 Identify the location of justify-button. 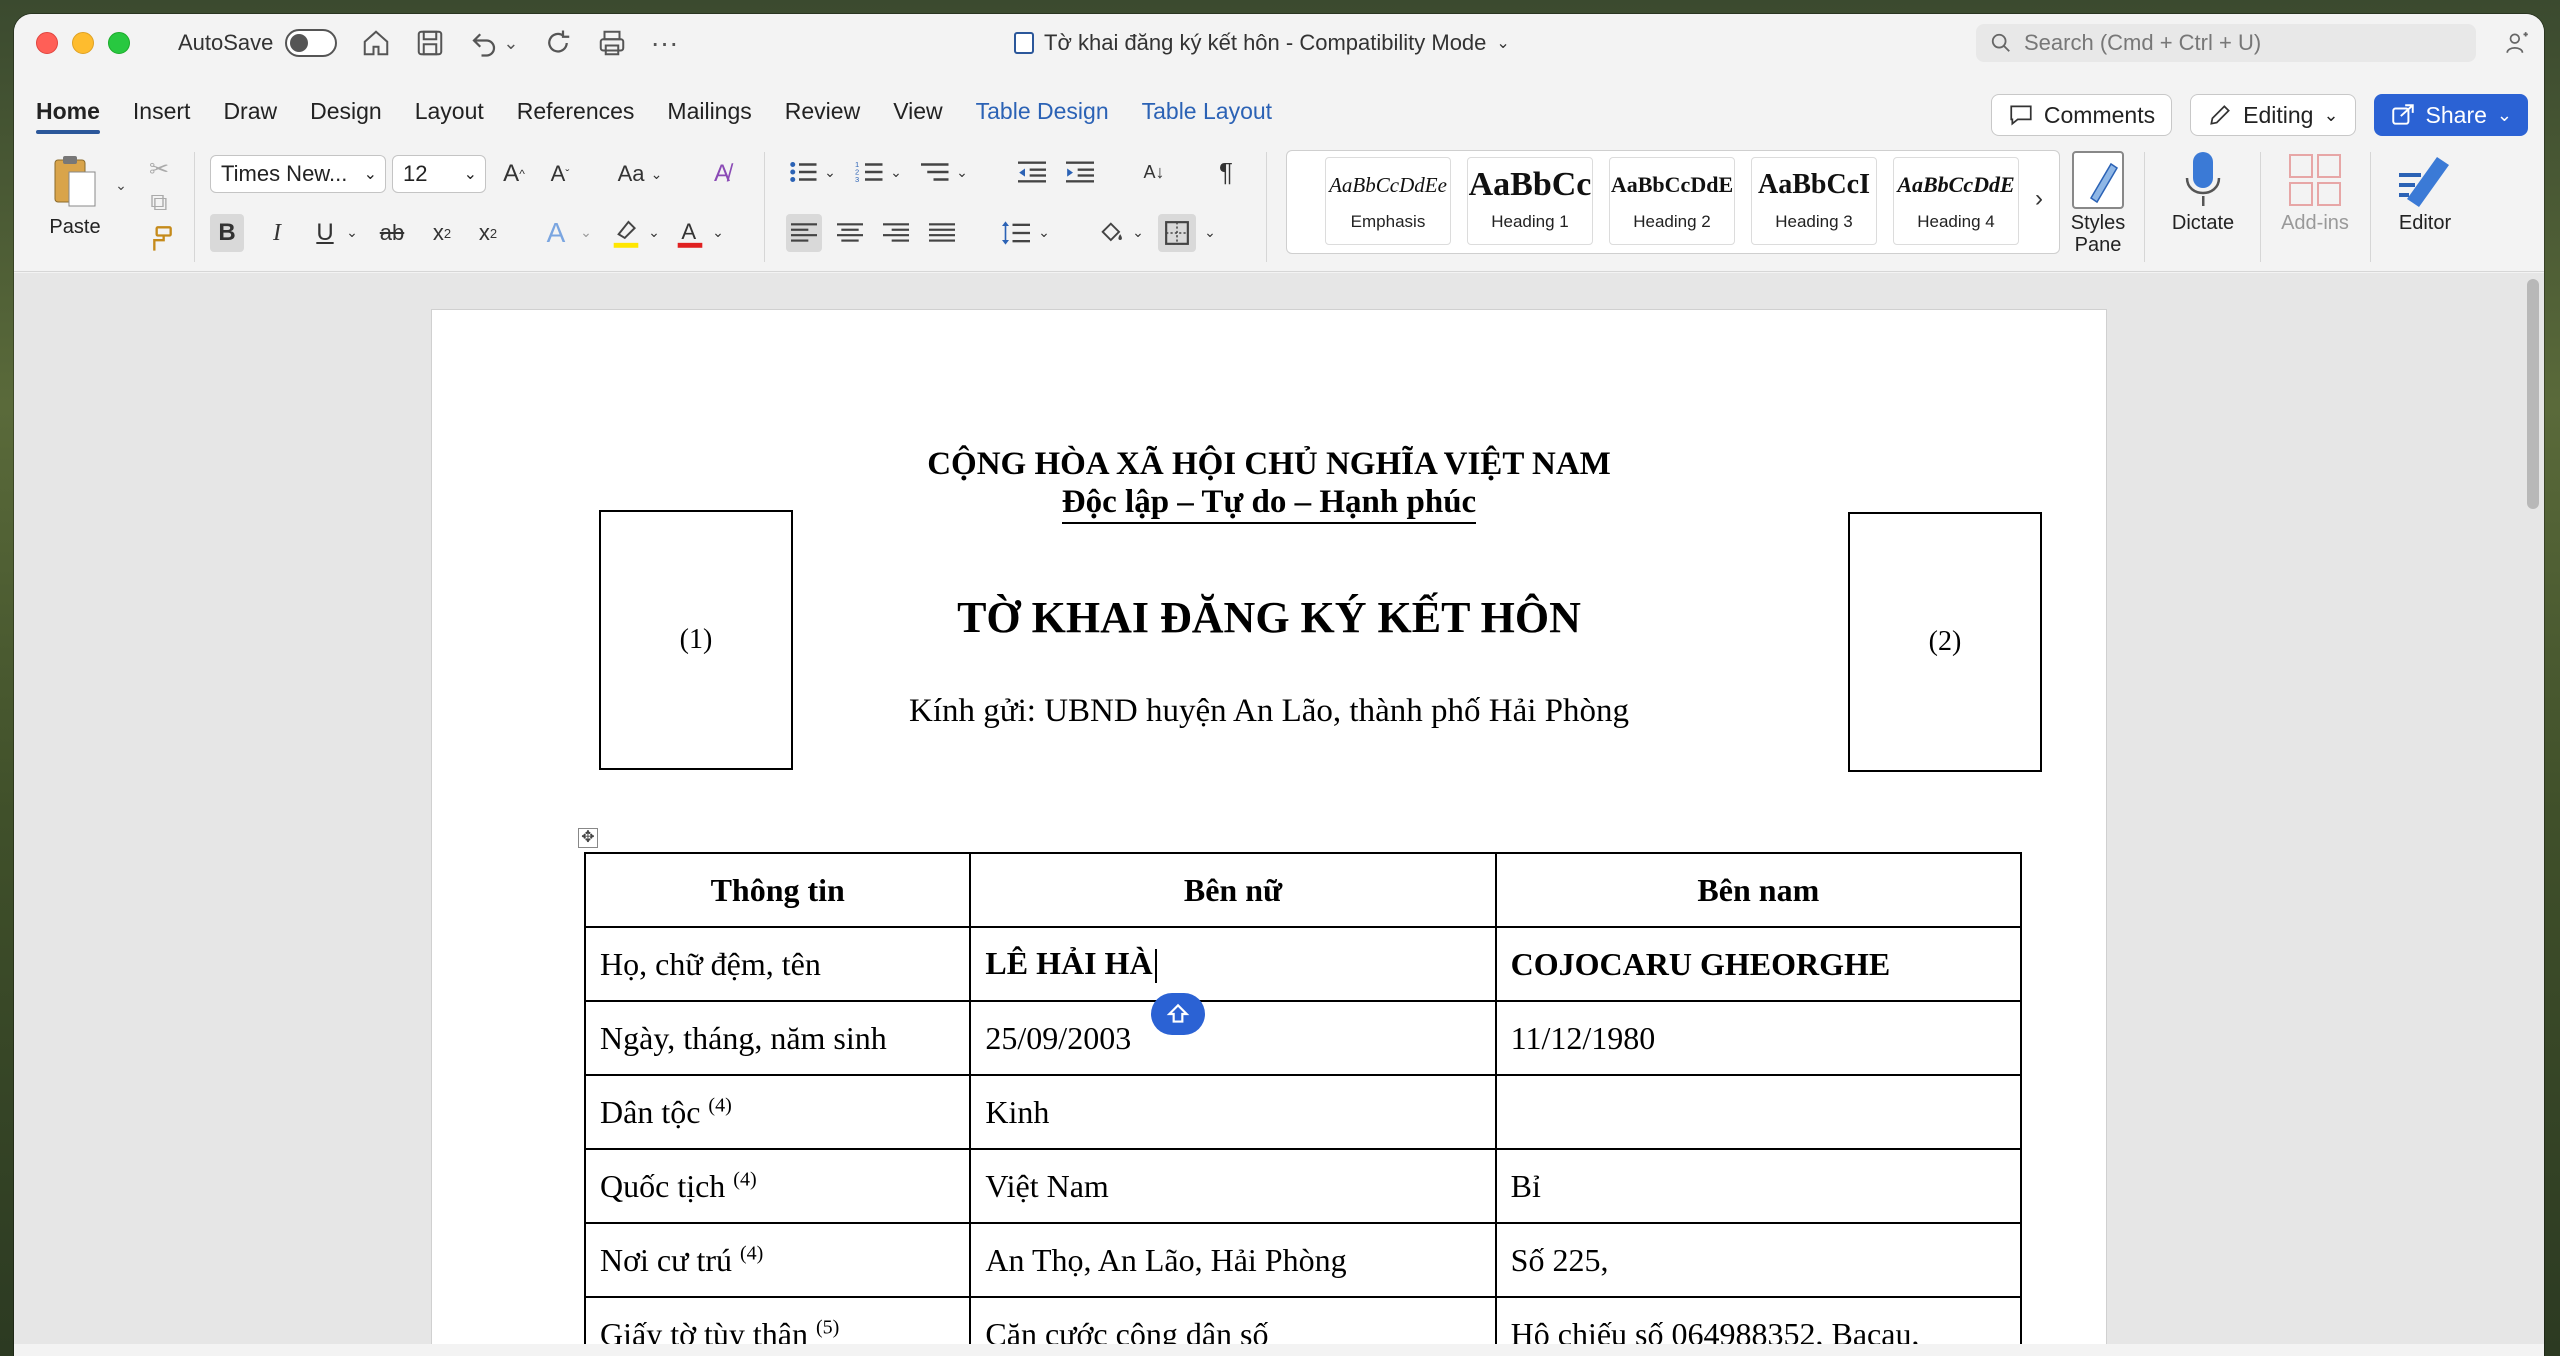
(942, 233).